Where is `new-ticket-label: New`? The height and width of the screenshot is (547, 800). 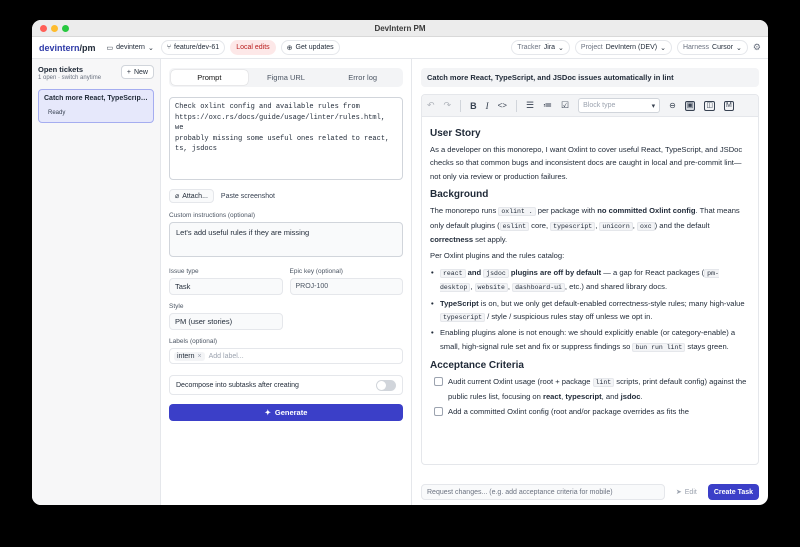 new-ticket-label: New is located at coordinates (140, 72).